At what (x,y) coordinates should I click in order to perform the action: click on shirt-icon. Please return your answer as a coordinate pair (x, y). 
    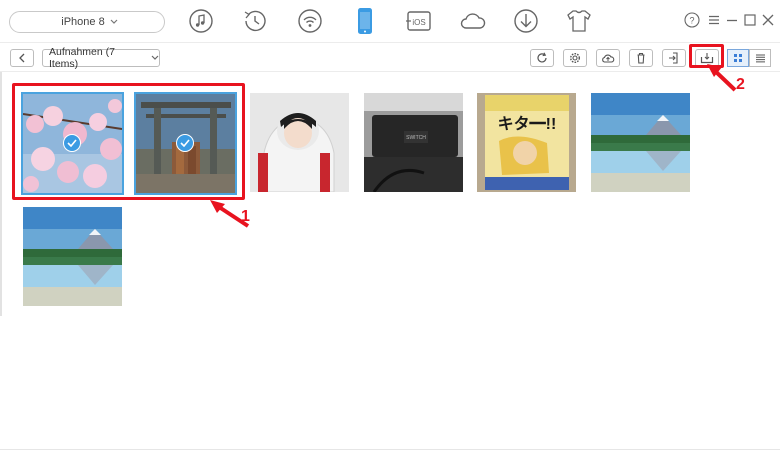
    Looking at the image, I should click on (579, 21).